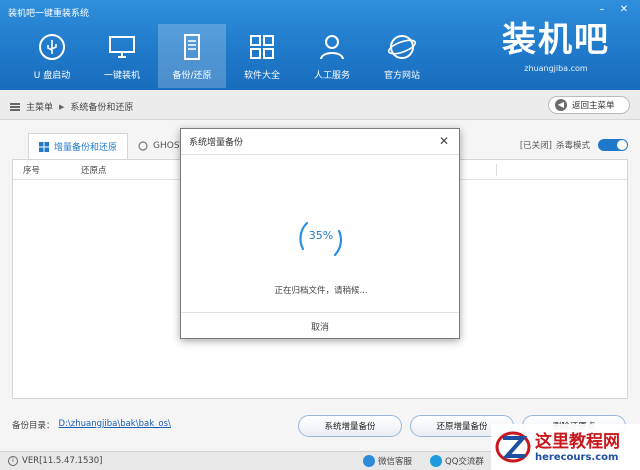 The height and width of the screenshot is (470, 640). I want to click on kill-mode-setting: [已关闭] 杀毒模式, so click(574, 145).